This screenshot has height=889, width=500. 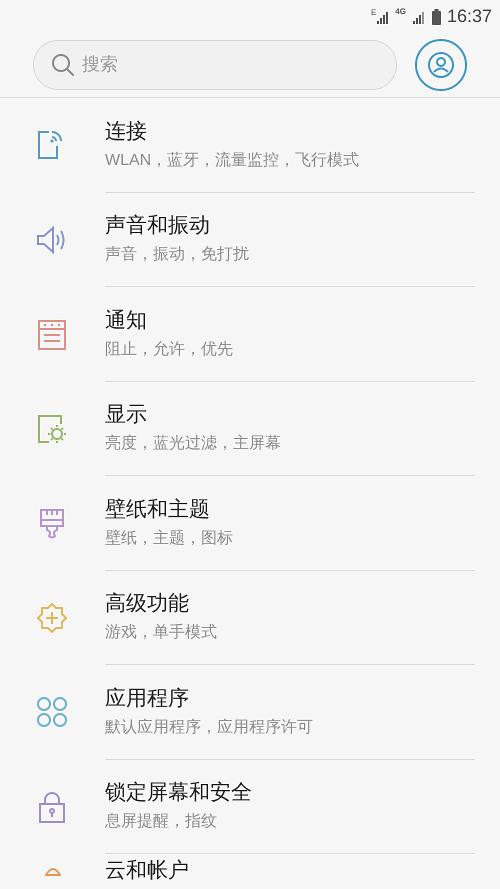 What do you see at coordinates (177, 255) in the screenshot?
I see `setting-summary: 声音，振动，免打扰` at bounding box center [177, 255].